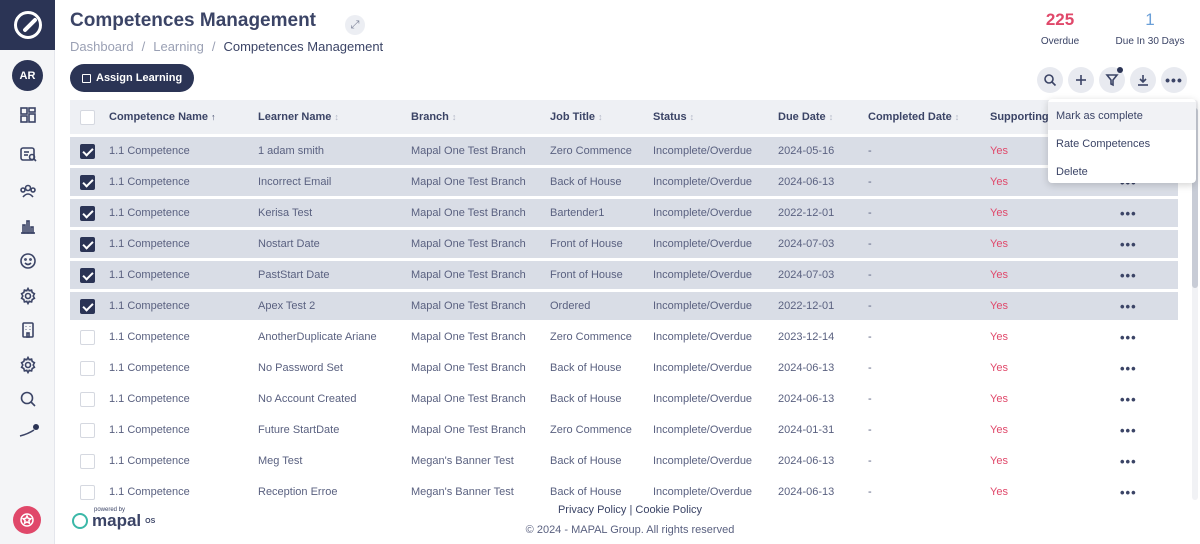 The width and height of the screenshot is (1200, 544). I want to click on column-branch: Branch ↕, so click(480, 117).